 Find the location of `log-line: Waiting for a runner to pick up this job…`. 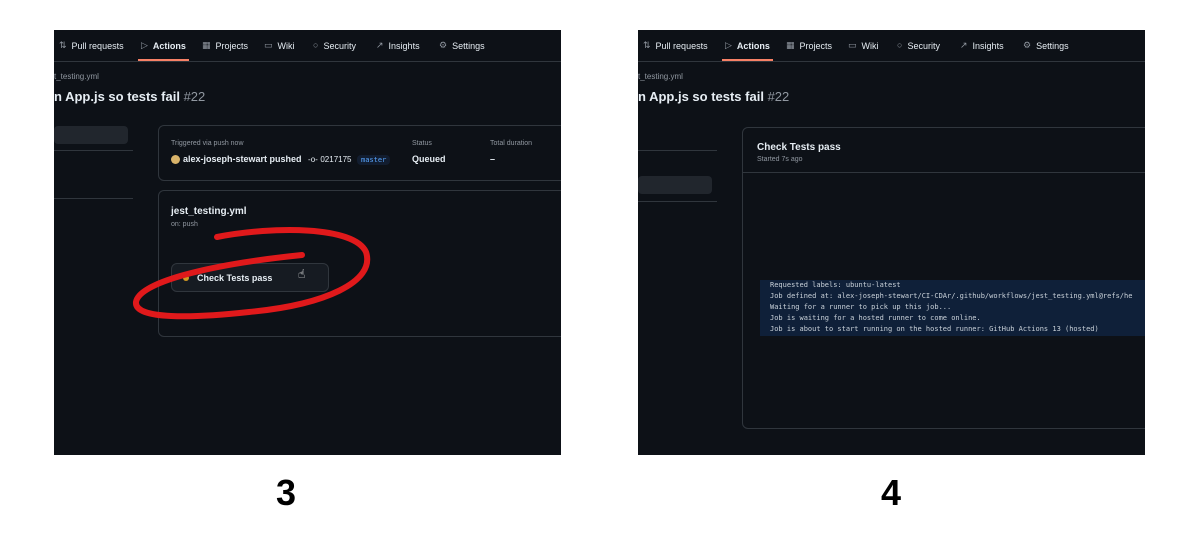

log-line: Waiting for a runner to pick up this job… is located at coordinates (861, 307).